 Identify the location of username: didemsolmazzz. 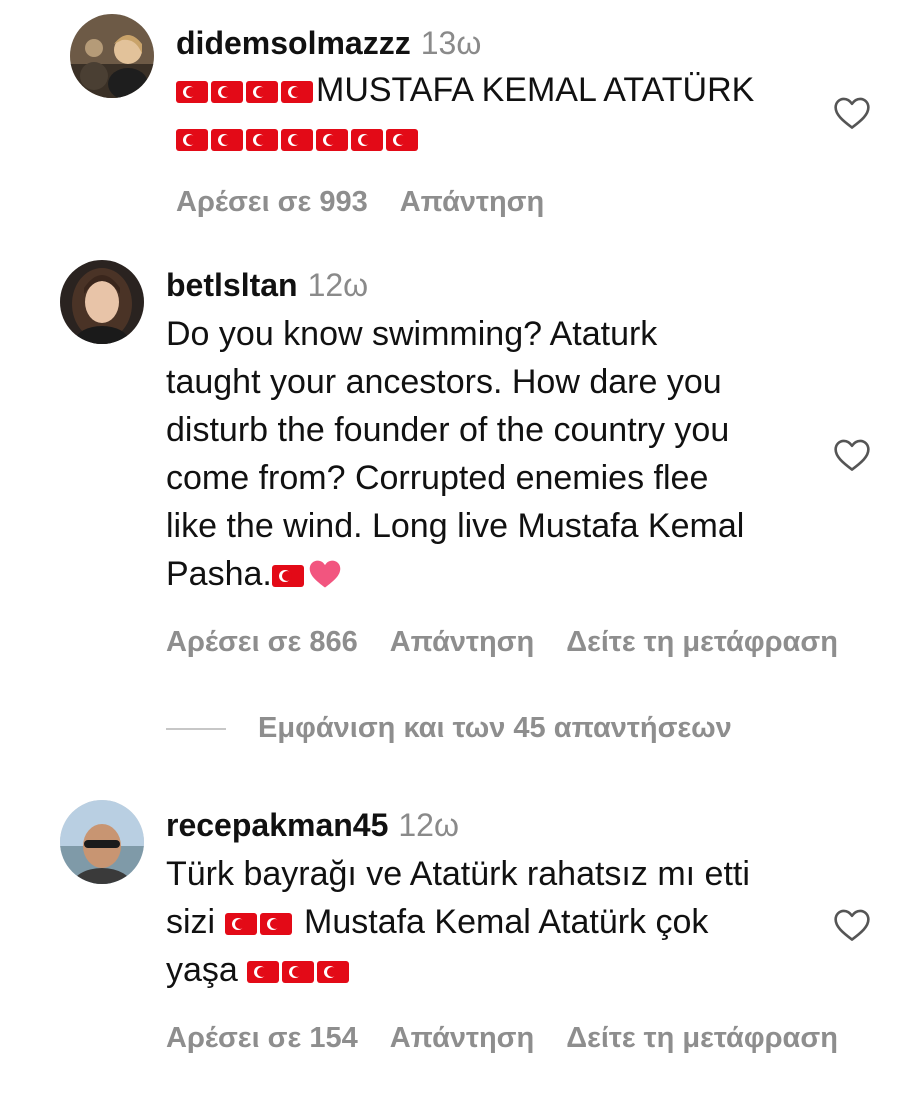
(293, 43).